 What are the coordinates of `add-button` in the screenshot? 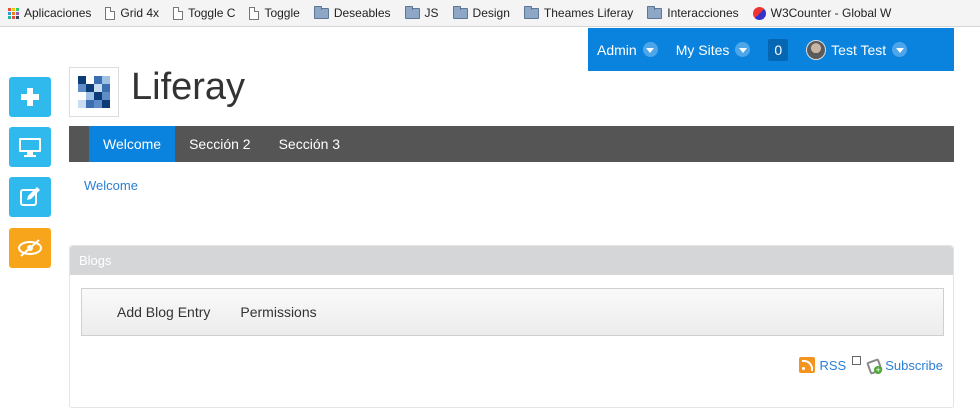 It's located at (30, 97).